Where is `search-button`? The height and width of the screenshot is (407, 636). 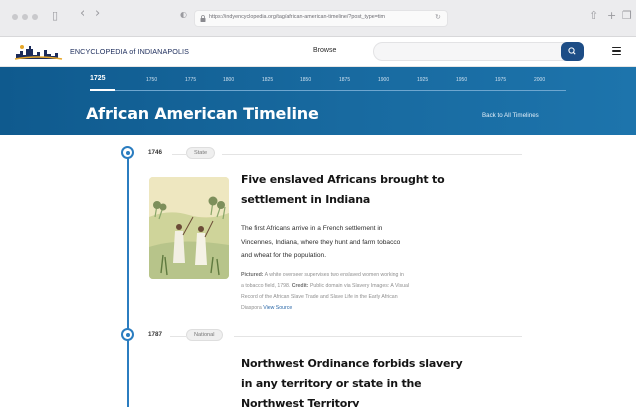
search-button is located at coordinates (572, 51).